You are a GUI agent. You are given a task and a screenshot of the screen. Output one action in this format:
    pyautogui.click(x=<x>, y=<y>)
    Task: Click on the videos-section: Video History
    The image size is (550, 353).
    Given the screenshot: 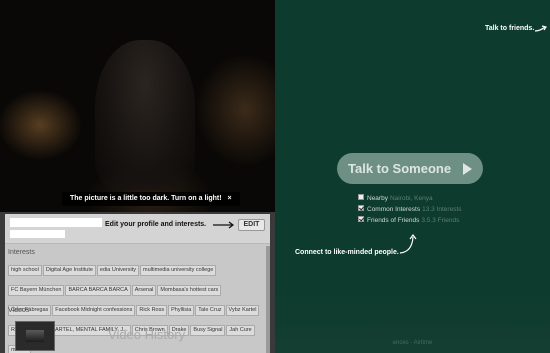 What is the action you would take?
    pyautogui.click(x=137, y=335)
    